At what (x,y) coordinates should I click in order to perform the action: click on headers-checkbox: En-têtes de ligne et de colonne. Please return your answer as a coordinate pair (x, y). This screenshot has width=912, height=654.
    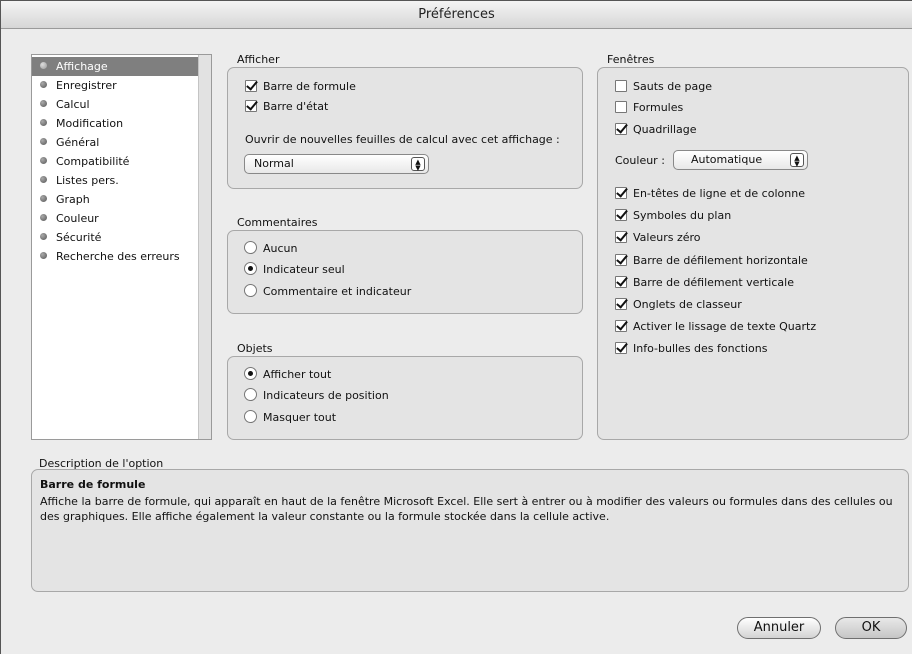
    Looking at the image, I should click on (710, 194).